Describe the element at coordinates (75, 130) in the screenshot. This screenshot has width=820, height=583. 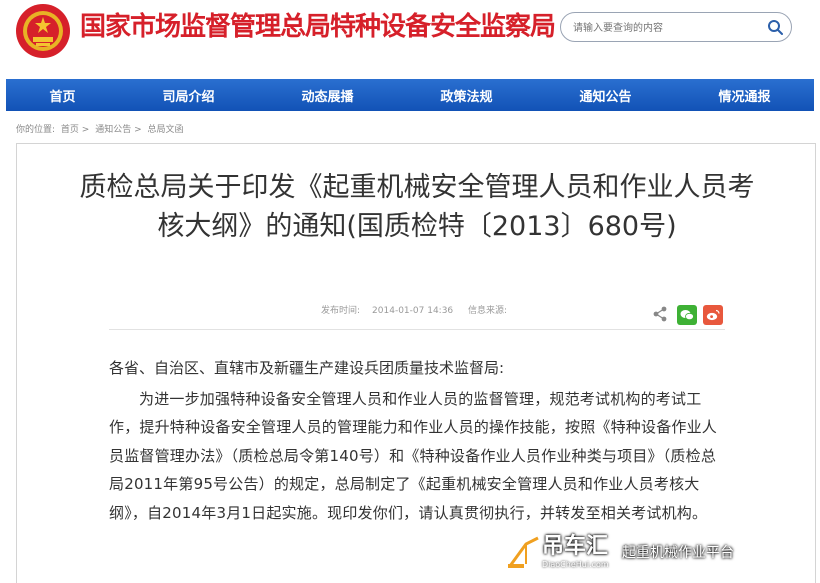
I see `breadcrumb-item-home: 首页 >` at that location.